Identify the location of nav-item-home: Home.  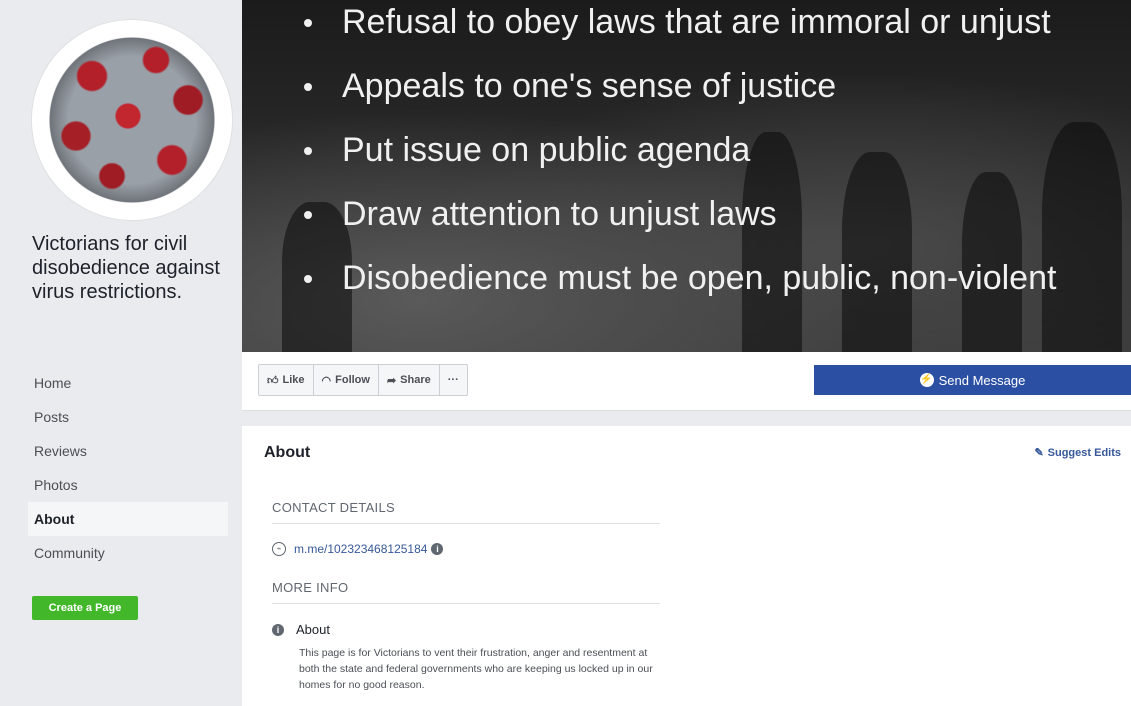
(128, 383).